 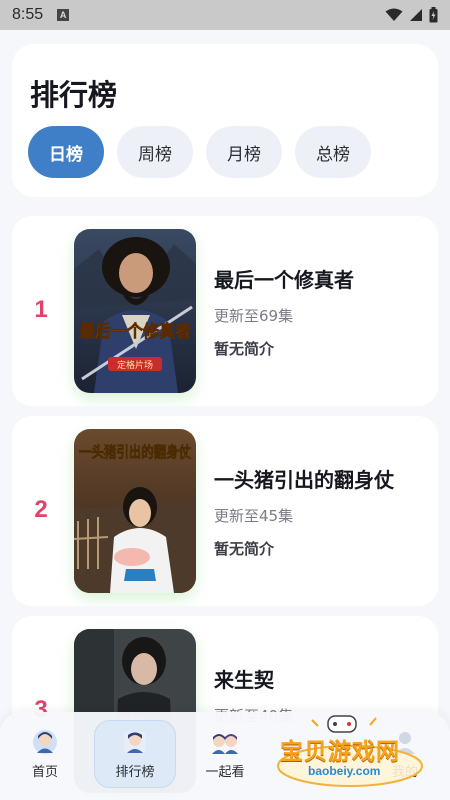 I want to click on ranking-avatar-icon, so click(x=135, y=742).